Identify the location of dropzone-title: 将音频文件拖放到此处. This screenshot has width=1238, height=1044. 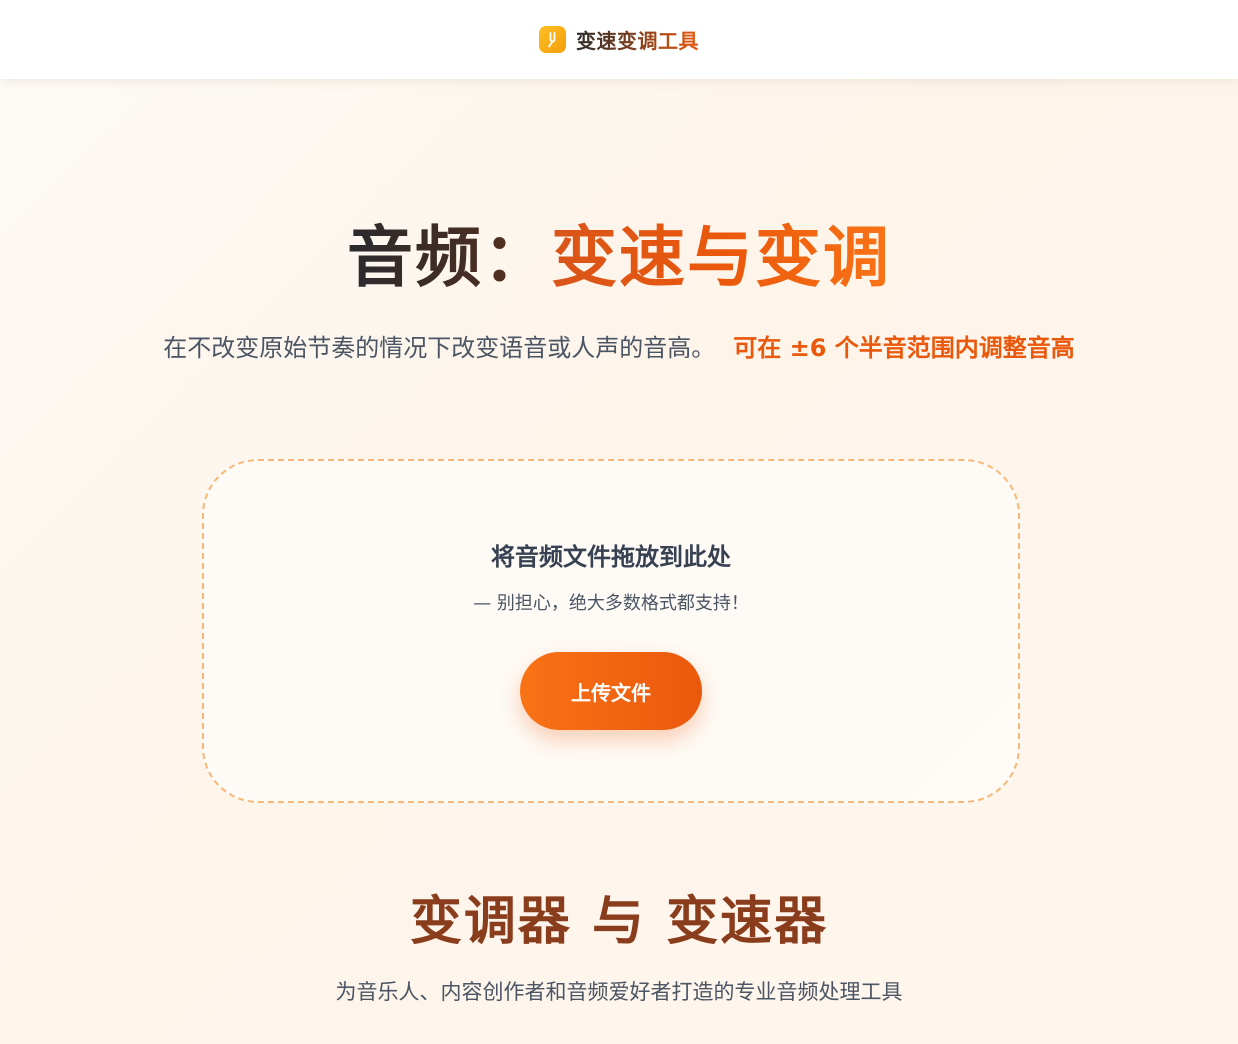
(611, 557).